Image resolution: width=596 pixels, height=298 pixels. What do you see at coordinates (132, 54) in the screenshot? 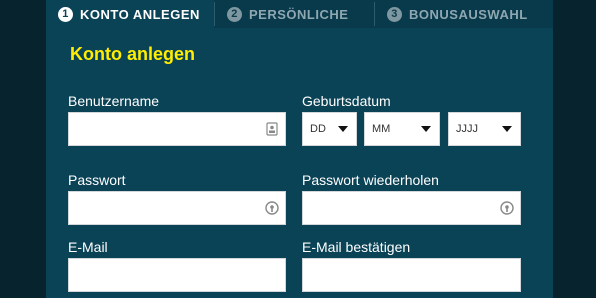
I see `page-title: Konto anlegen` at bounding box center [132, 54].